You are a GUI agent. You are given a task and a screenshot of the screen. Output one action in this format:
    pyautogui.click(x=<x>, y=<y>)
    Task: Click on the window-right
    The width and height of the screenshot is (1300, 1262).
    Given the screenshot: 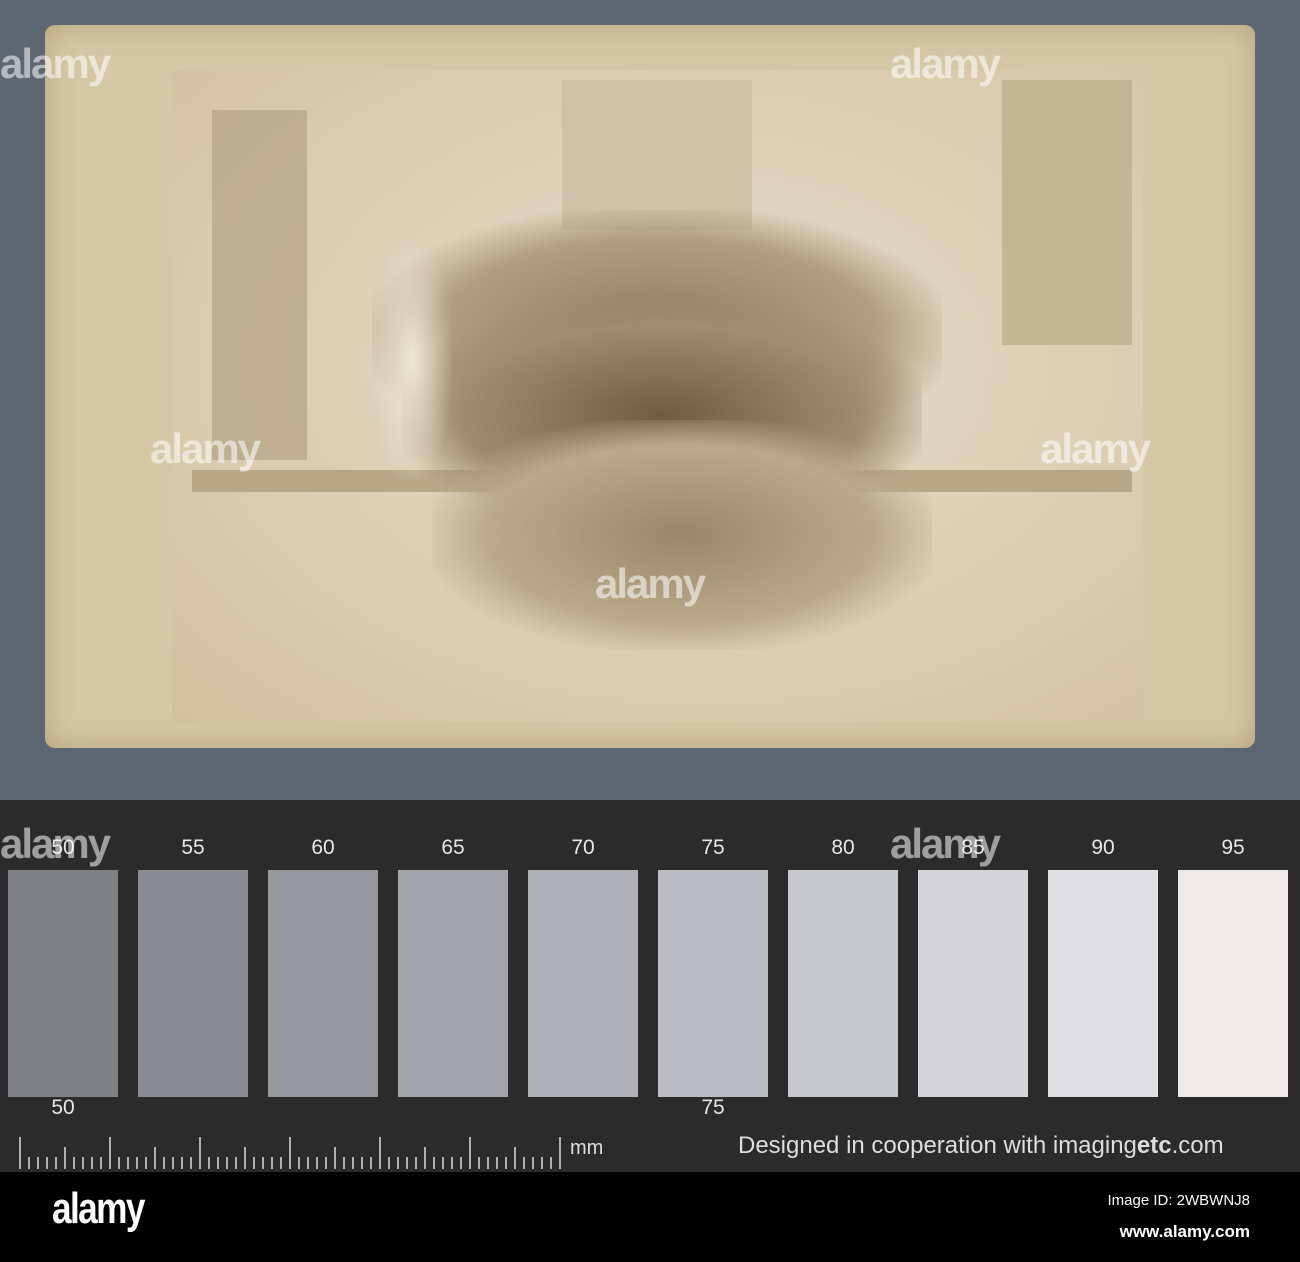 What is the action you would take?
    pyautogui.click(x=1067, y=212)
    